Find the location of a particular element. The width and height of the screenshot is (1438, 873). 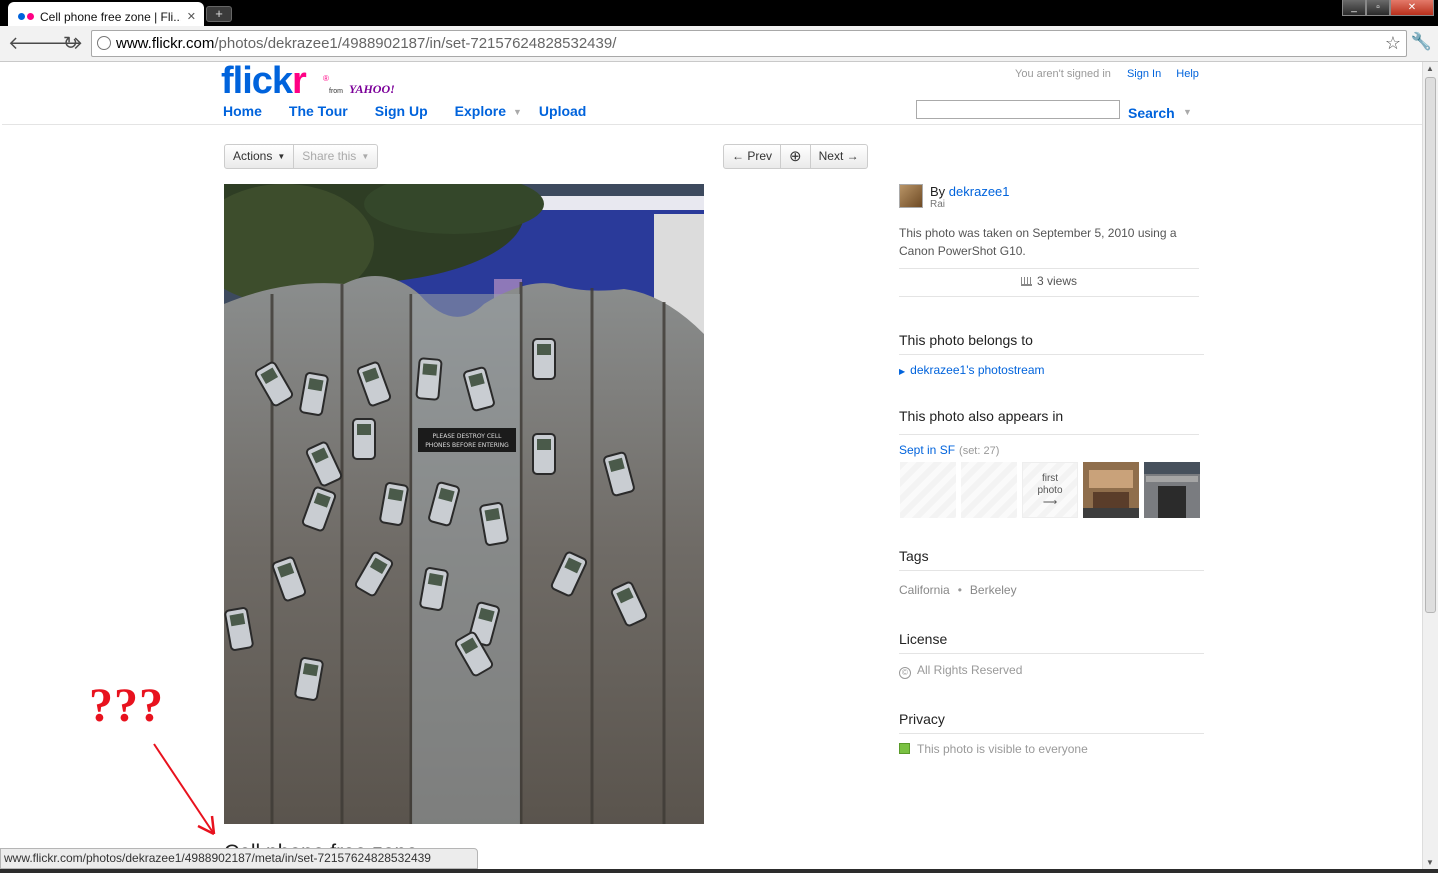

by-prefix: By is located at coordinates (938, 191).